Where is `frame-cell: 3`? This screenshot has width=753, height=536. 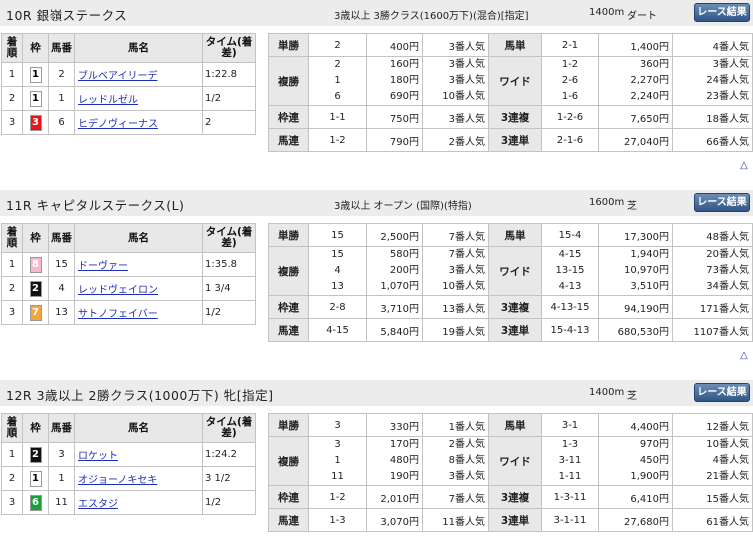
frame-cell: 3 is located at coordinates (35, 122).